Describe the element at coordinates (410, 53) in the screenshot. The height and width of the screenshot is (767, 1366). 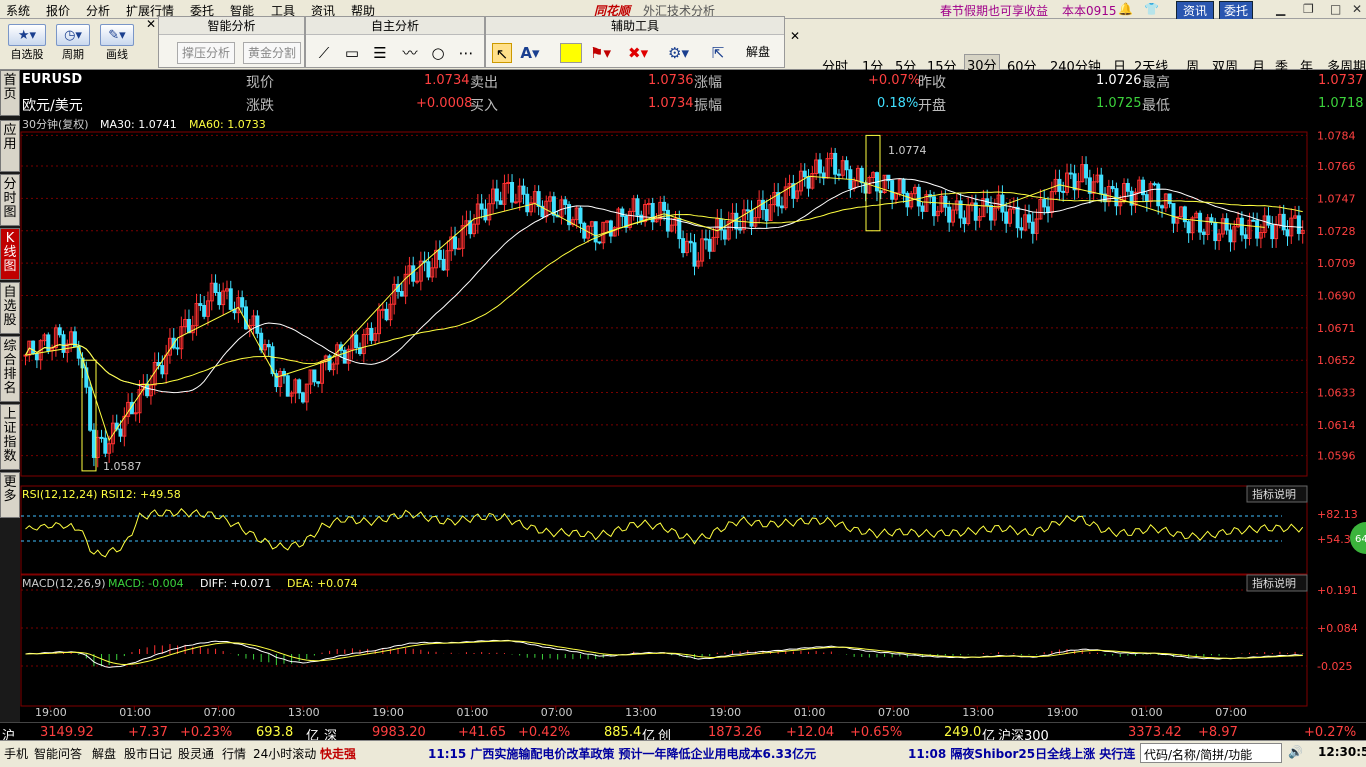
I see `wave-tool-icon: 〰` at that location.